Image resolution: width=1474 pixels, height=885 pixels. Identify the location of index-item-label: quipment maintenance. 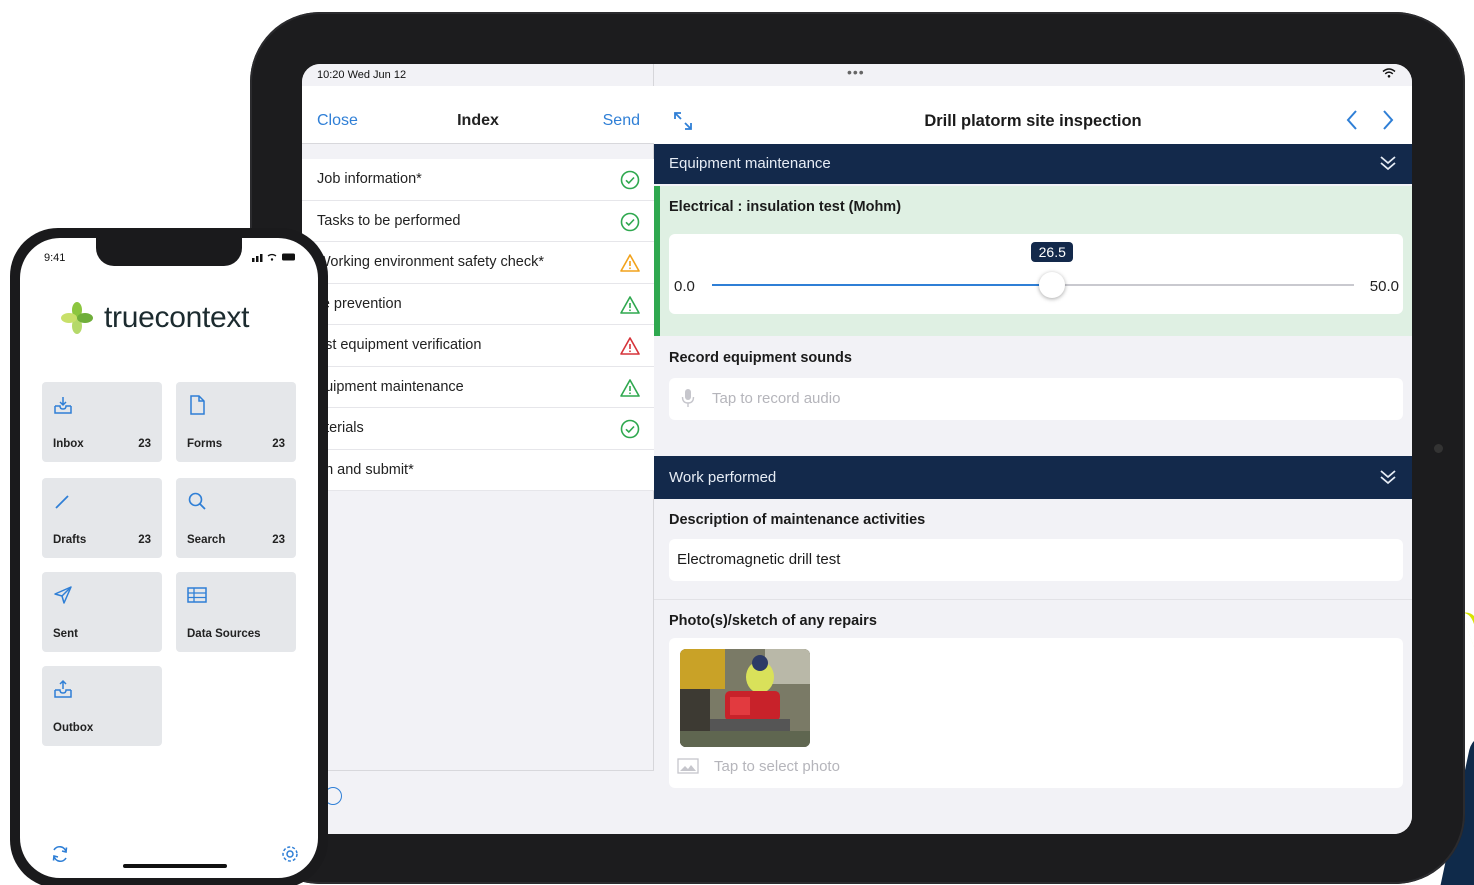
(390, 386).